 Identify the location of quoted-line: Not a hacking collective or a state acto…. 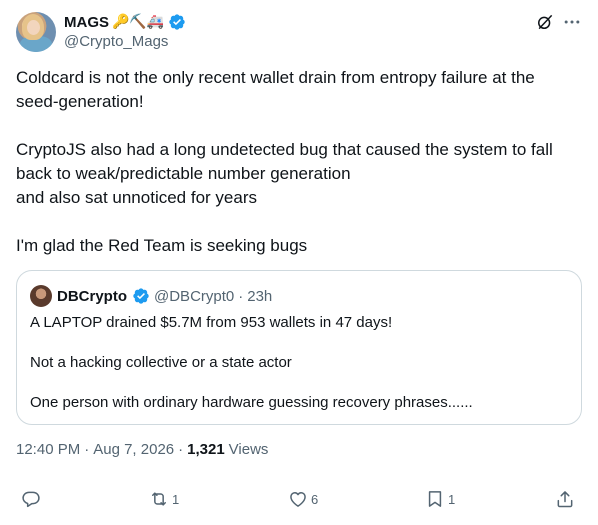
(161, 362).